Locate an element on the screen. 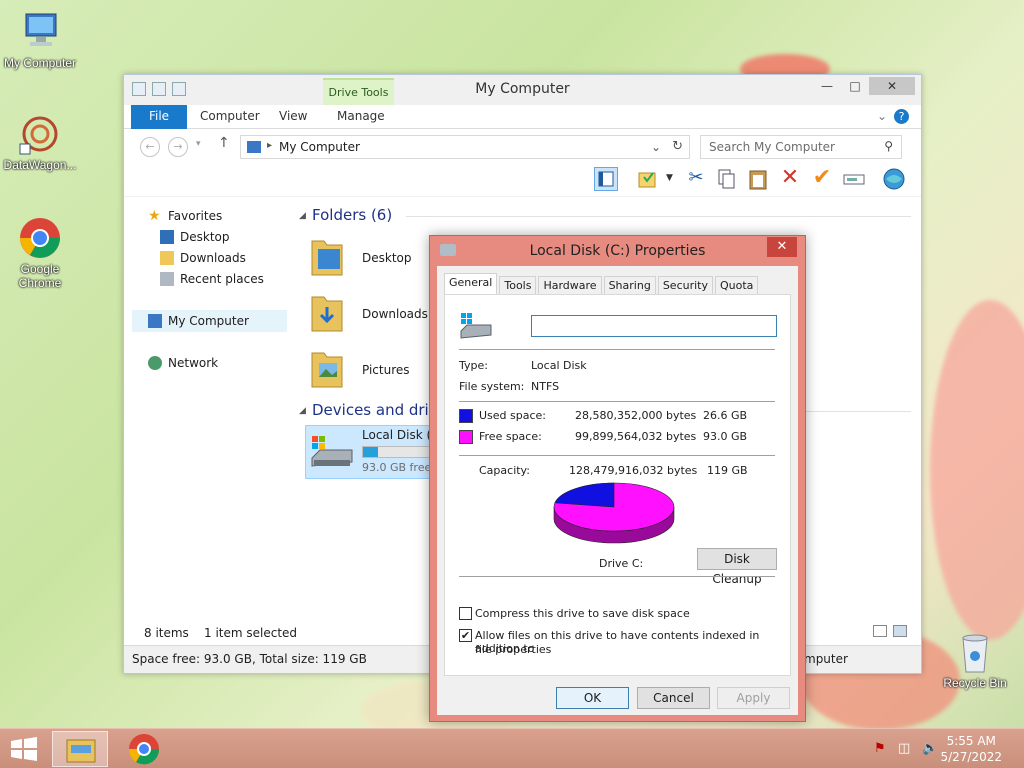 The image size is (1024, 768). compress-checkbox is located at coordinates (465, 613).